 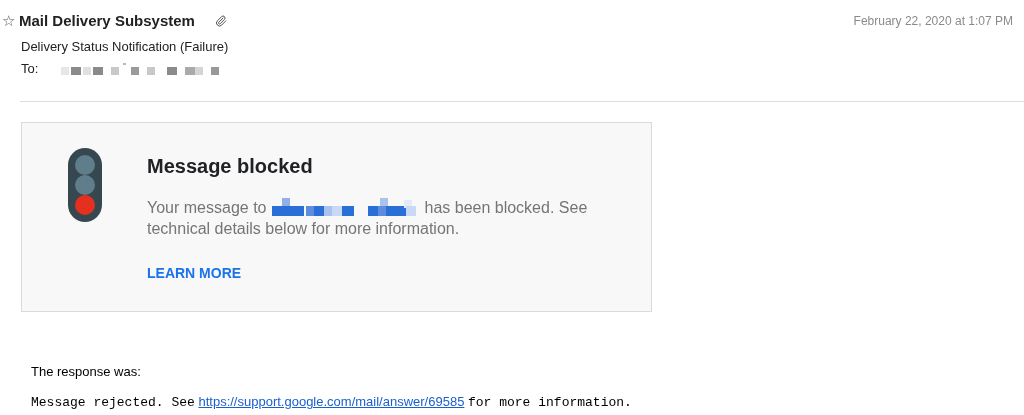 What do you see at coordinates (550, 402) in the screenshot?
I see `response-text: for more information.` at bounding box center [550, 402].